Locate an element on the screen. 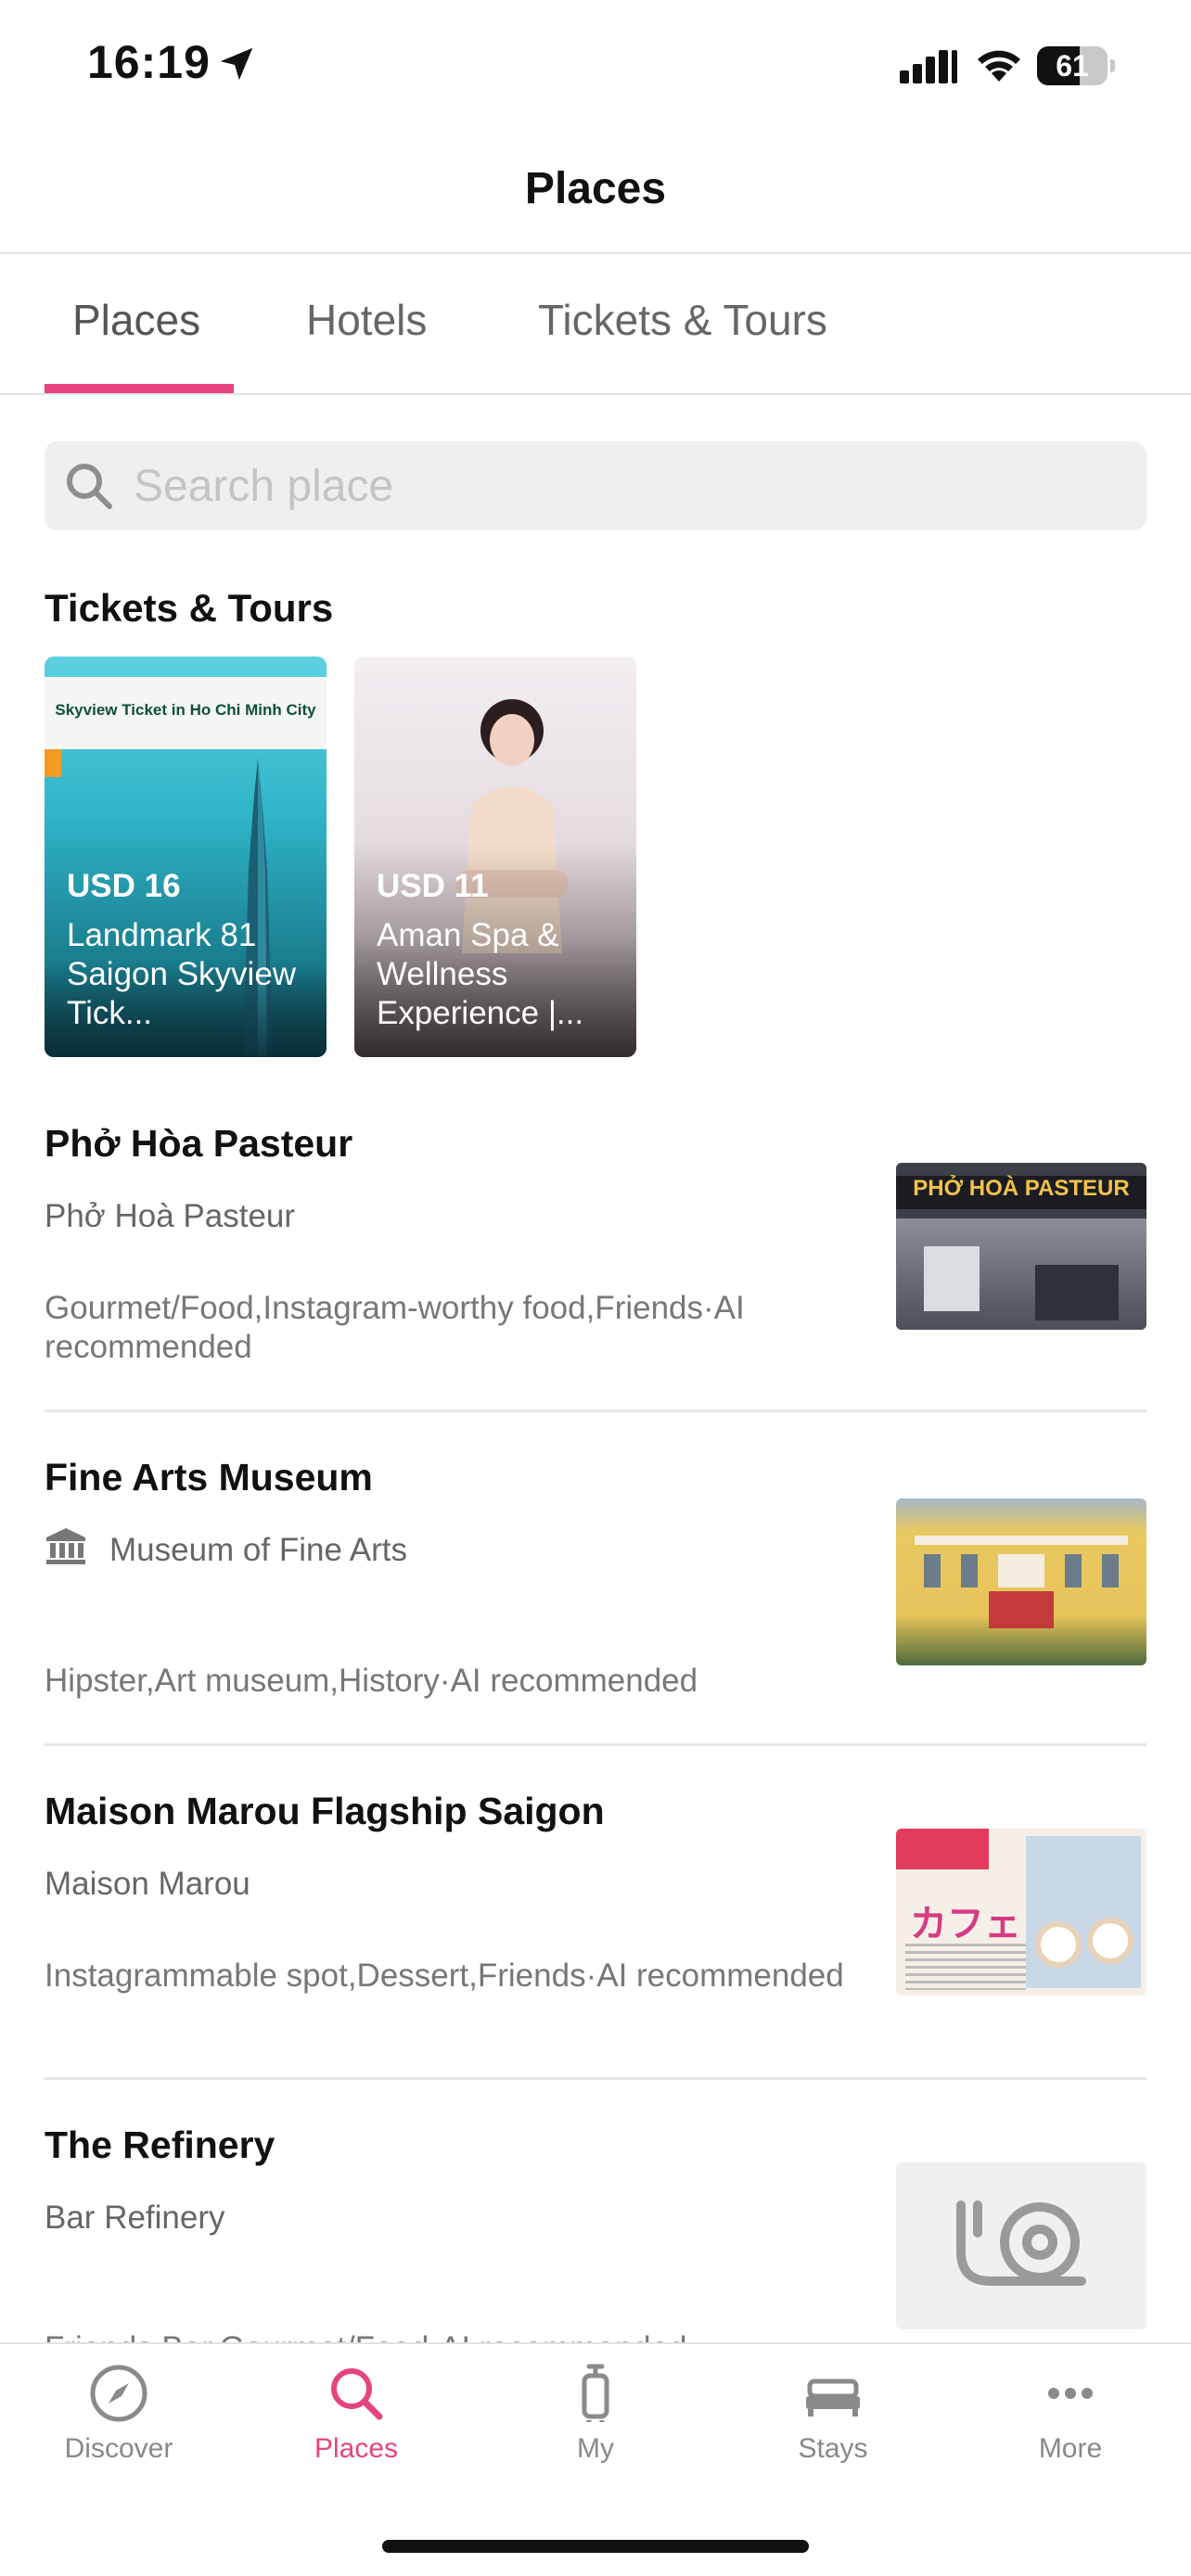 Image resolution: width=1191 pixels, height=2576 pixels. card-price: USD 11 is located at coordinates (433, 886).